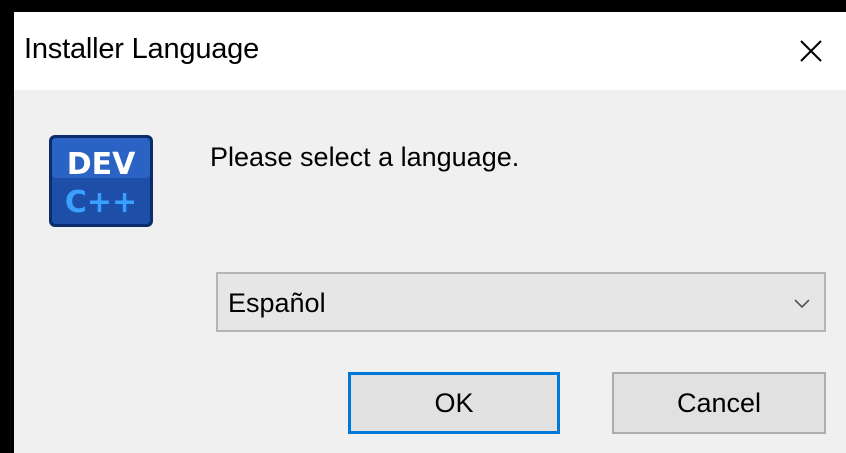 This screenshot has height=453, width=846. What do you see at coordinates (365, 157) in the screenshot?
I see `prompt-text: Please select a language.` at bounding box center [365, 157].